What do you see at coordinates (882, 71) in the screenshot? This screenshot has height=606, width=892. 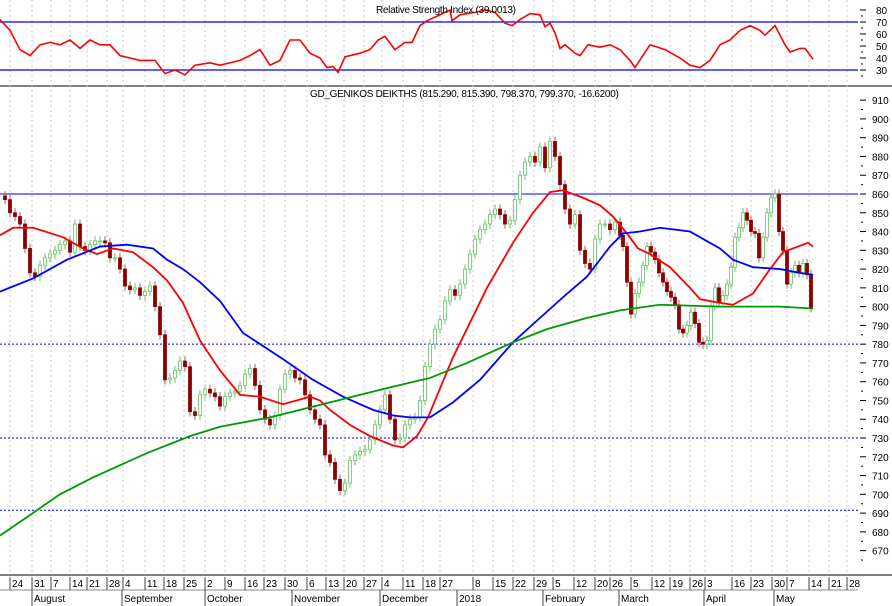 I see `rsi-y-label: 30` at bounding box center [882, 71].